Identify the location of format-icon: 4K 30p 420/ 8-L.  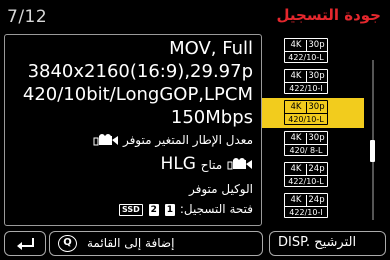
(306, 143).